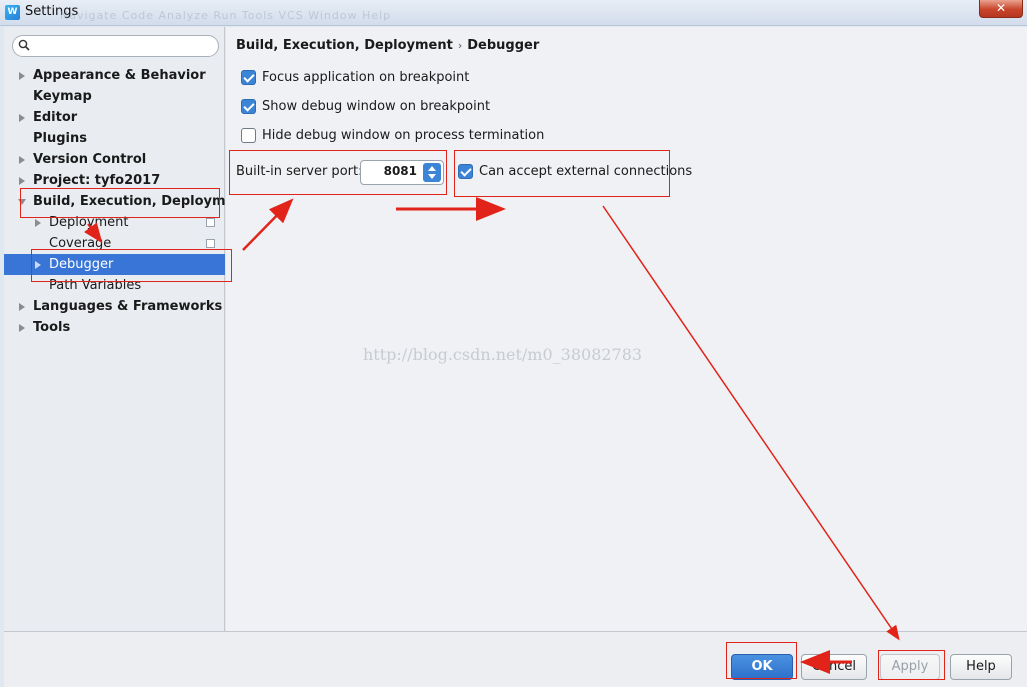  Describe the element at coordinates (503, 354) in the screenshot. I see `blog-watermark: http://blog.csdn.net/m0_38082783` at that location.